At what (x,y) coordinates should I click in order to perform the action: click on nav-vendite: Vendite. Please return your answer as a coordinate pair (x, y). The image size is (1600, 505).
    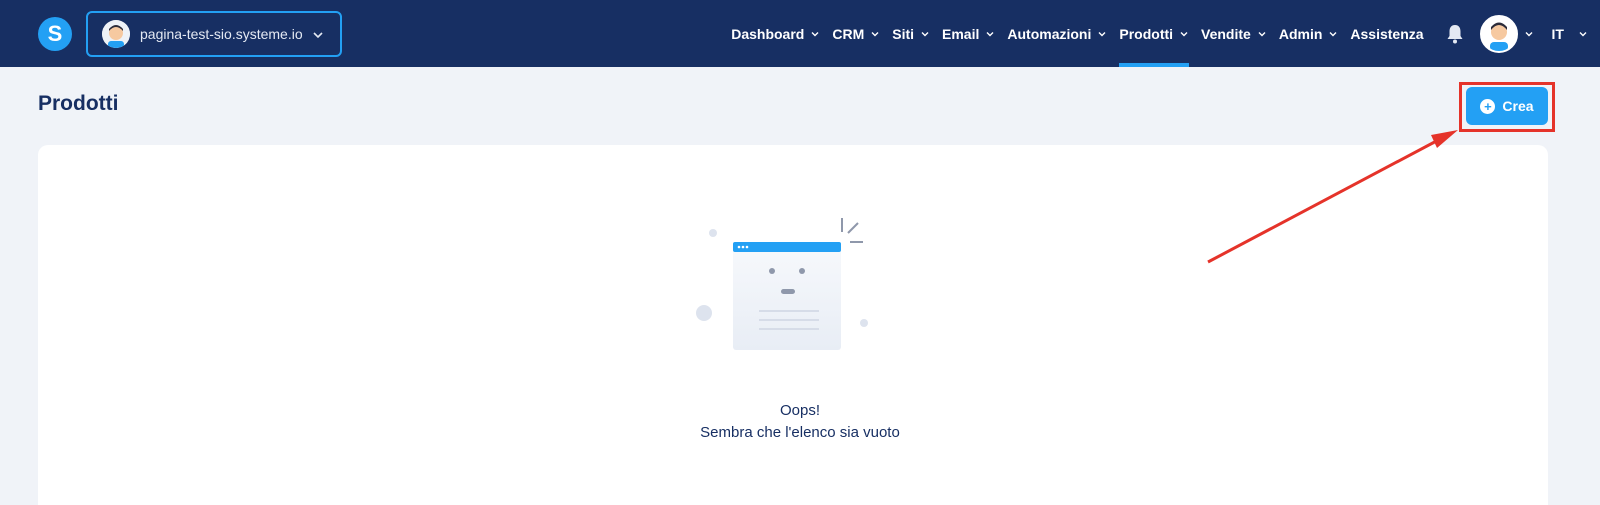
    Looking at the image, I should click on (1234, 33).